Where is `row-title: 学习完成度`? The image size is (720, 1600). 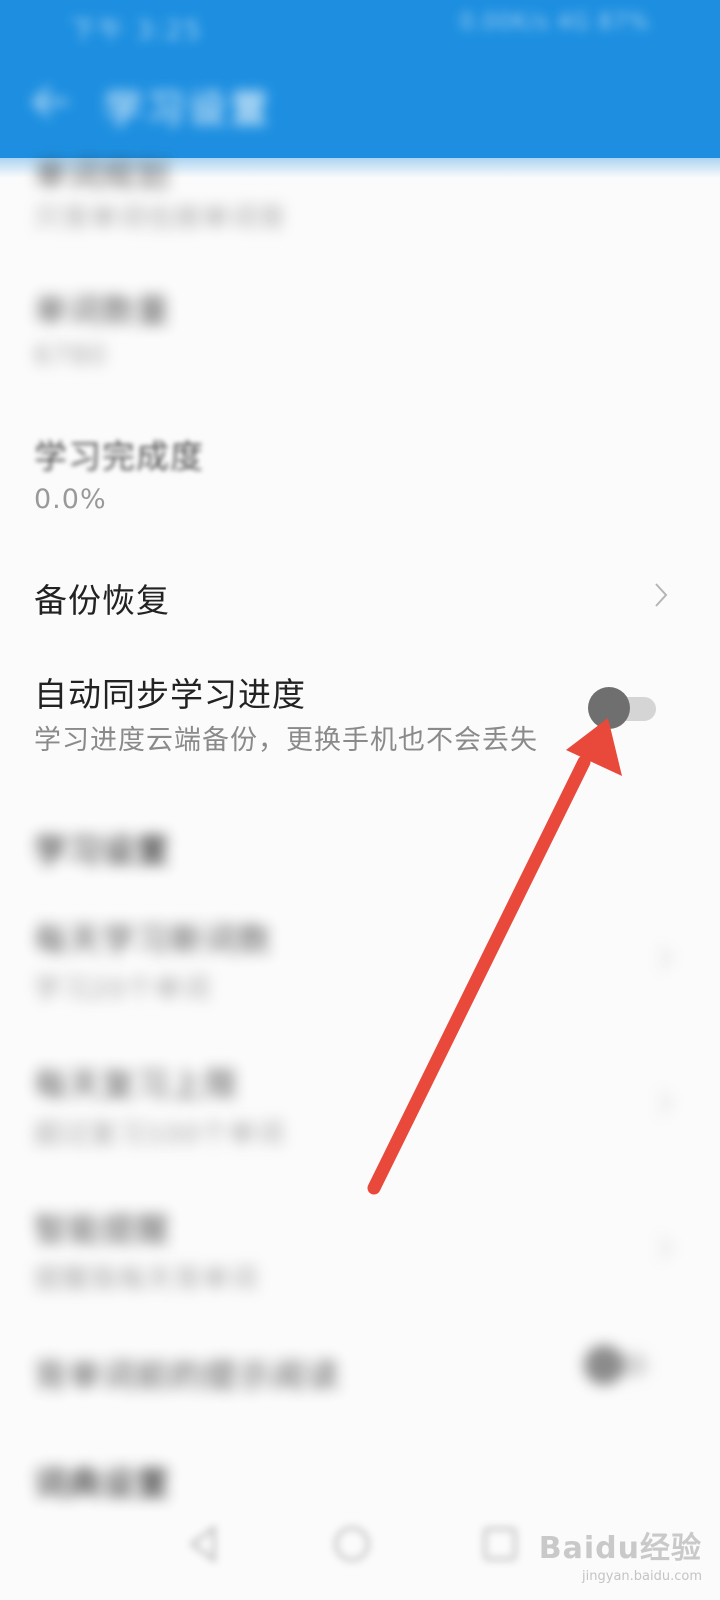 row-title: 学习完成度 is located at coordinates (119, 456).